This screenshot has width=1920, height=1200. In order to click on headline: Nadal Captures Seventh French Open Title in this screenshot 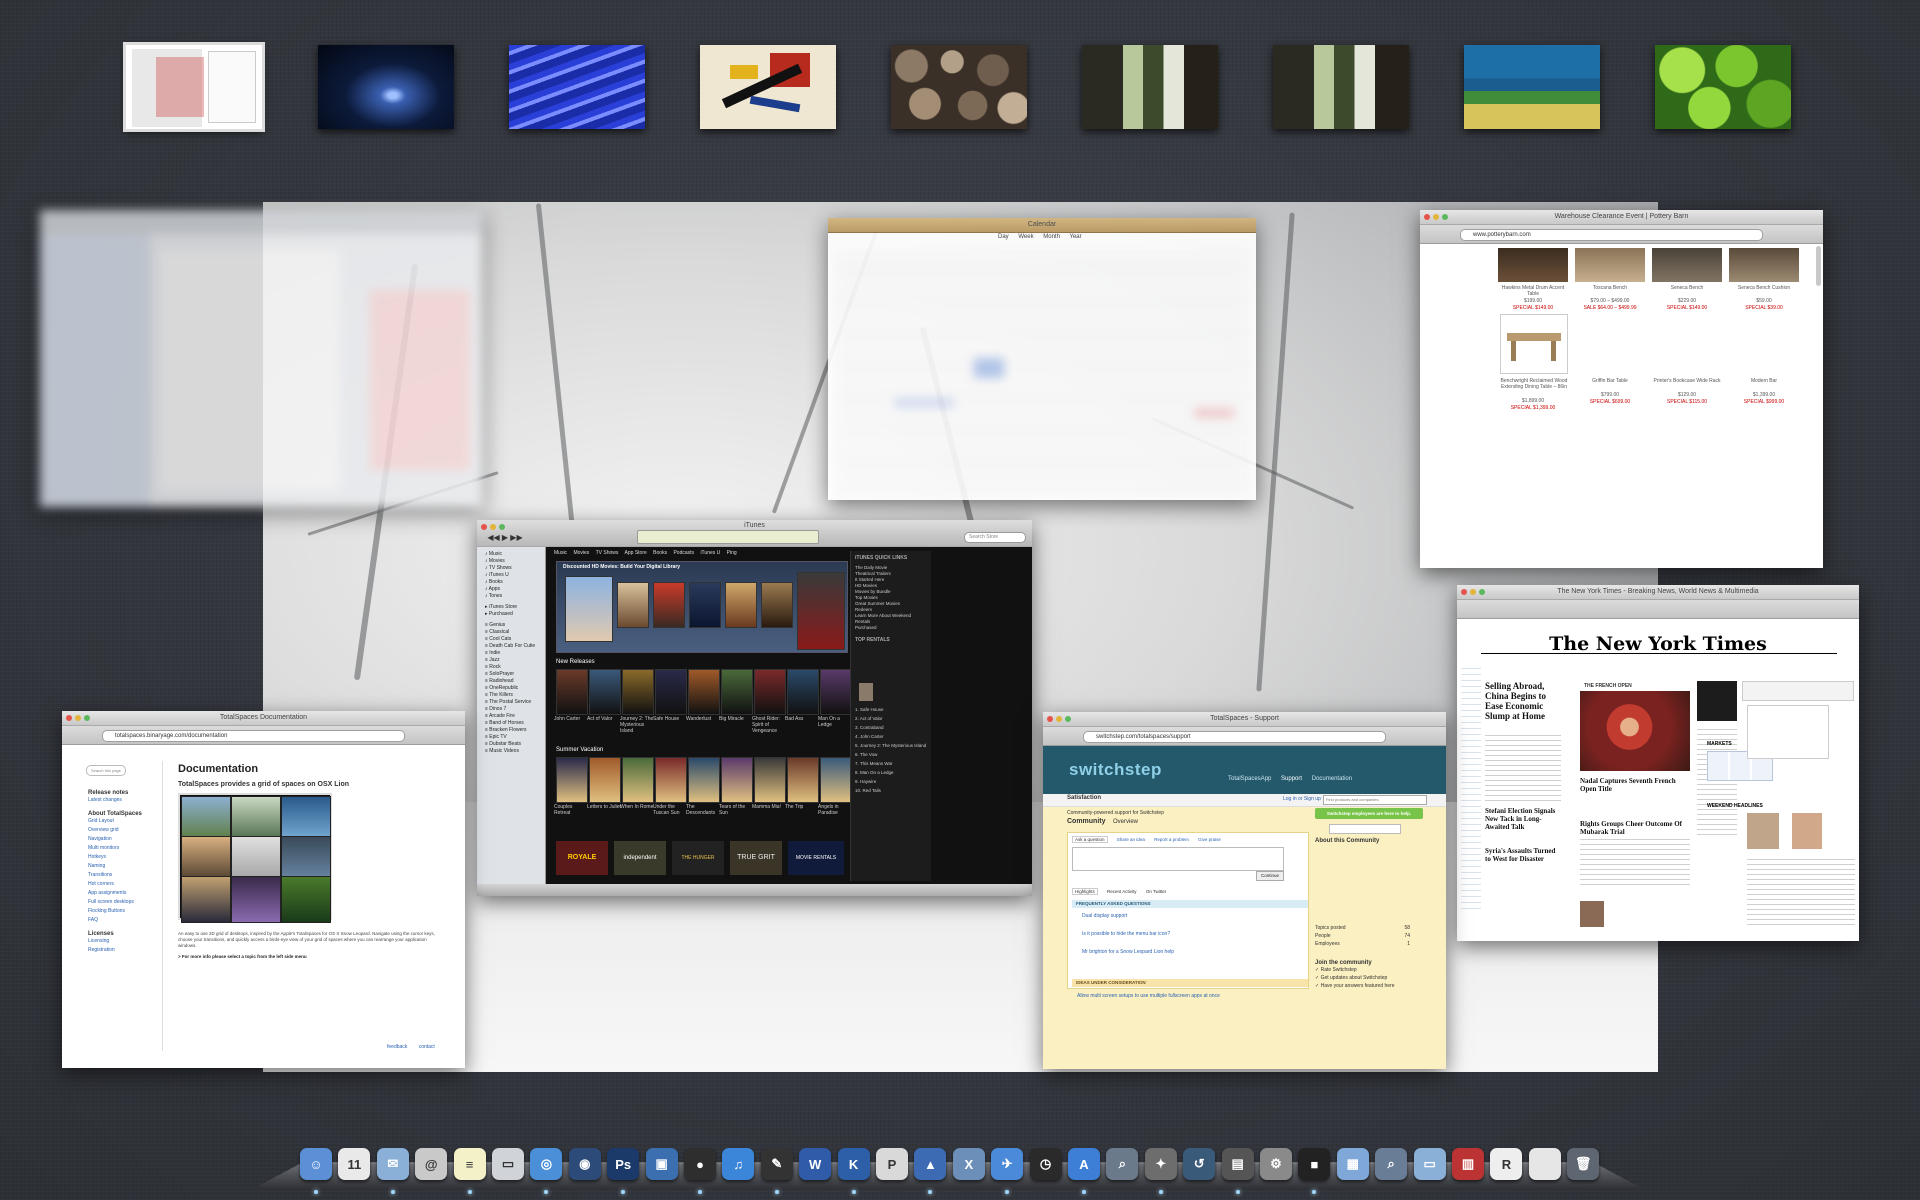, I will do `click(1635, 785)`.